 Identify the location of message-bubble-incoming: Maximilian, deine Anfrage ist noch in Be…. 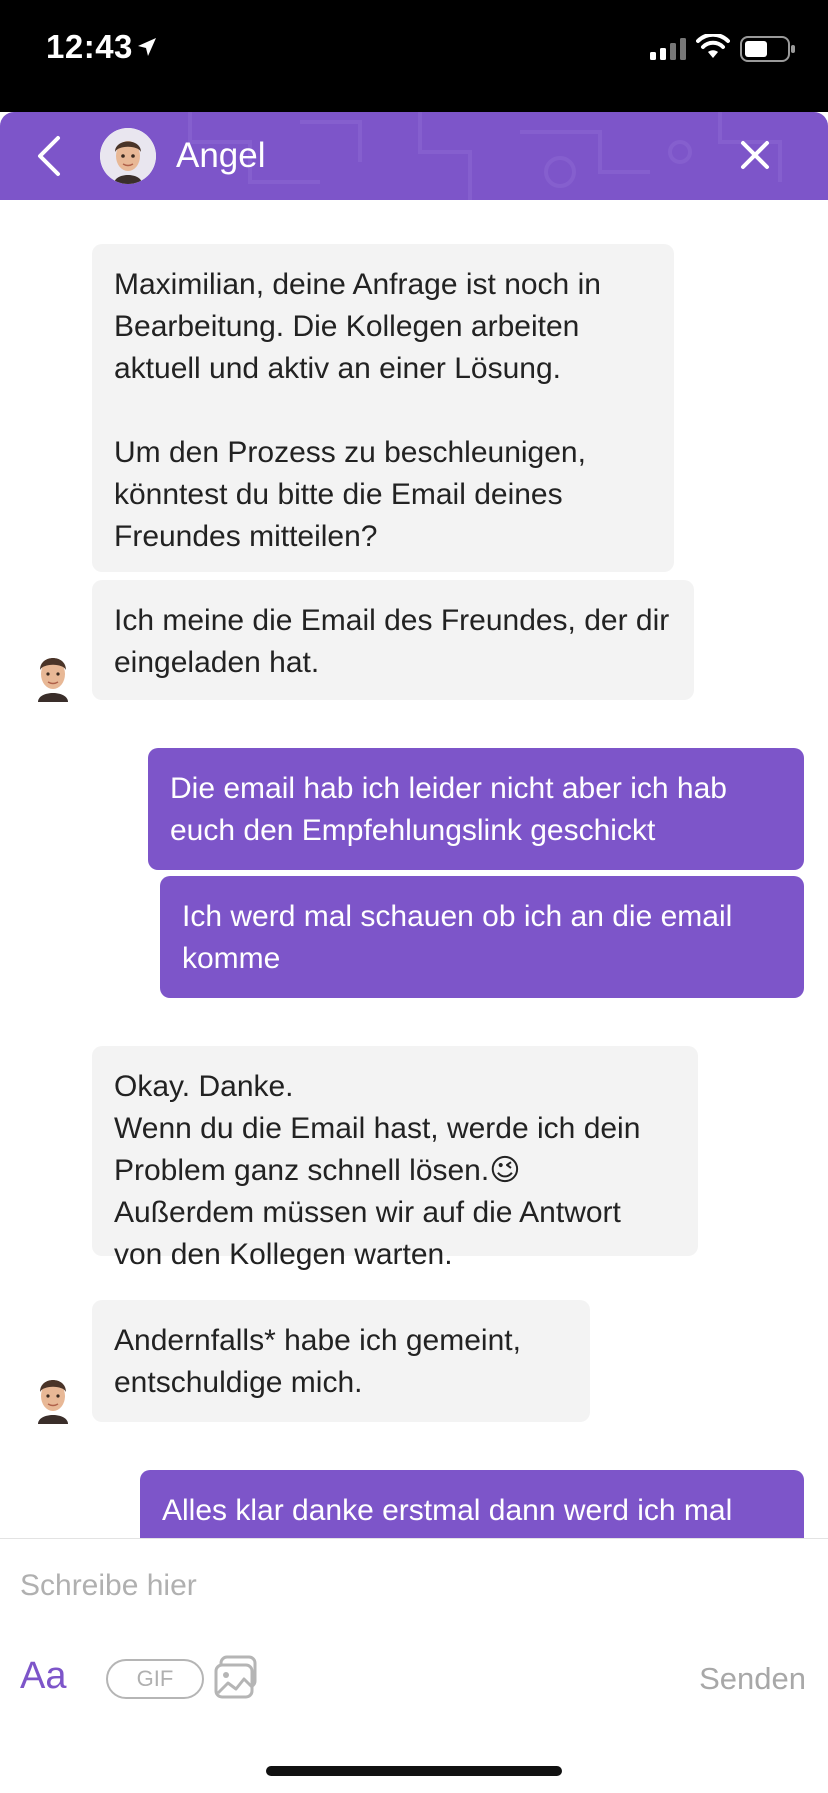
(383, 408).